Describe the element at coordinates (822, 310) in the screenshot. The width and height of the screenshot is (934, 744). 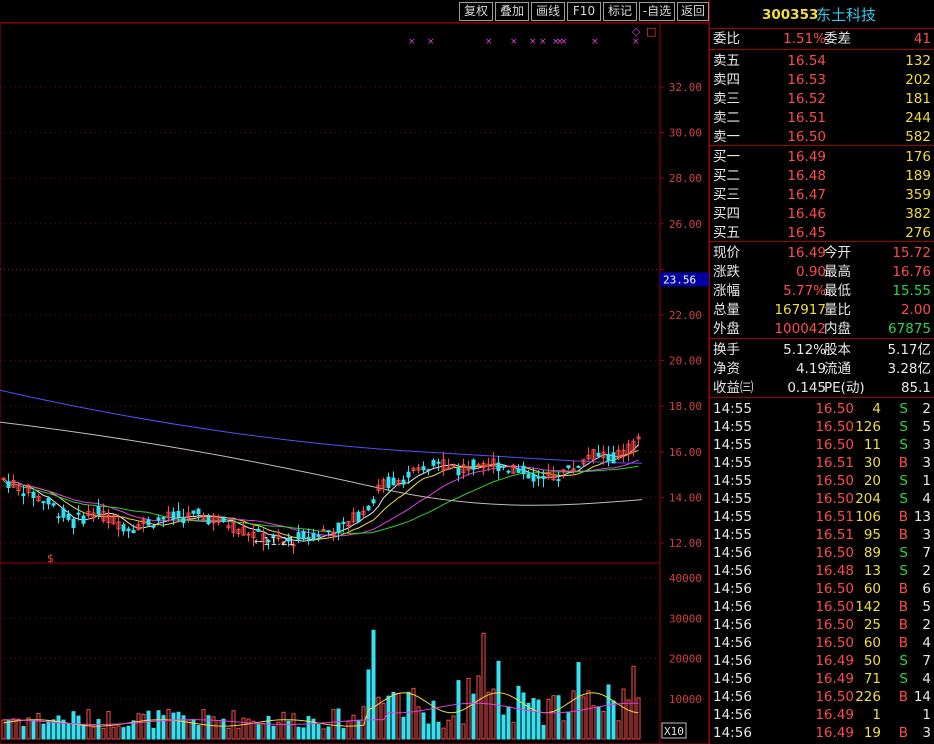
I see `quote-row: 总量 167917 量比 2.00` at that location.